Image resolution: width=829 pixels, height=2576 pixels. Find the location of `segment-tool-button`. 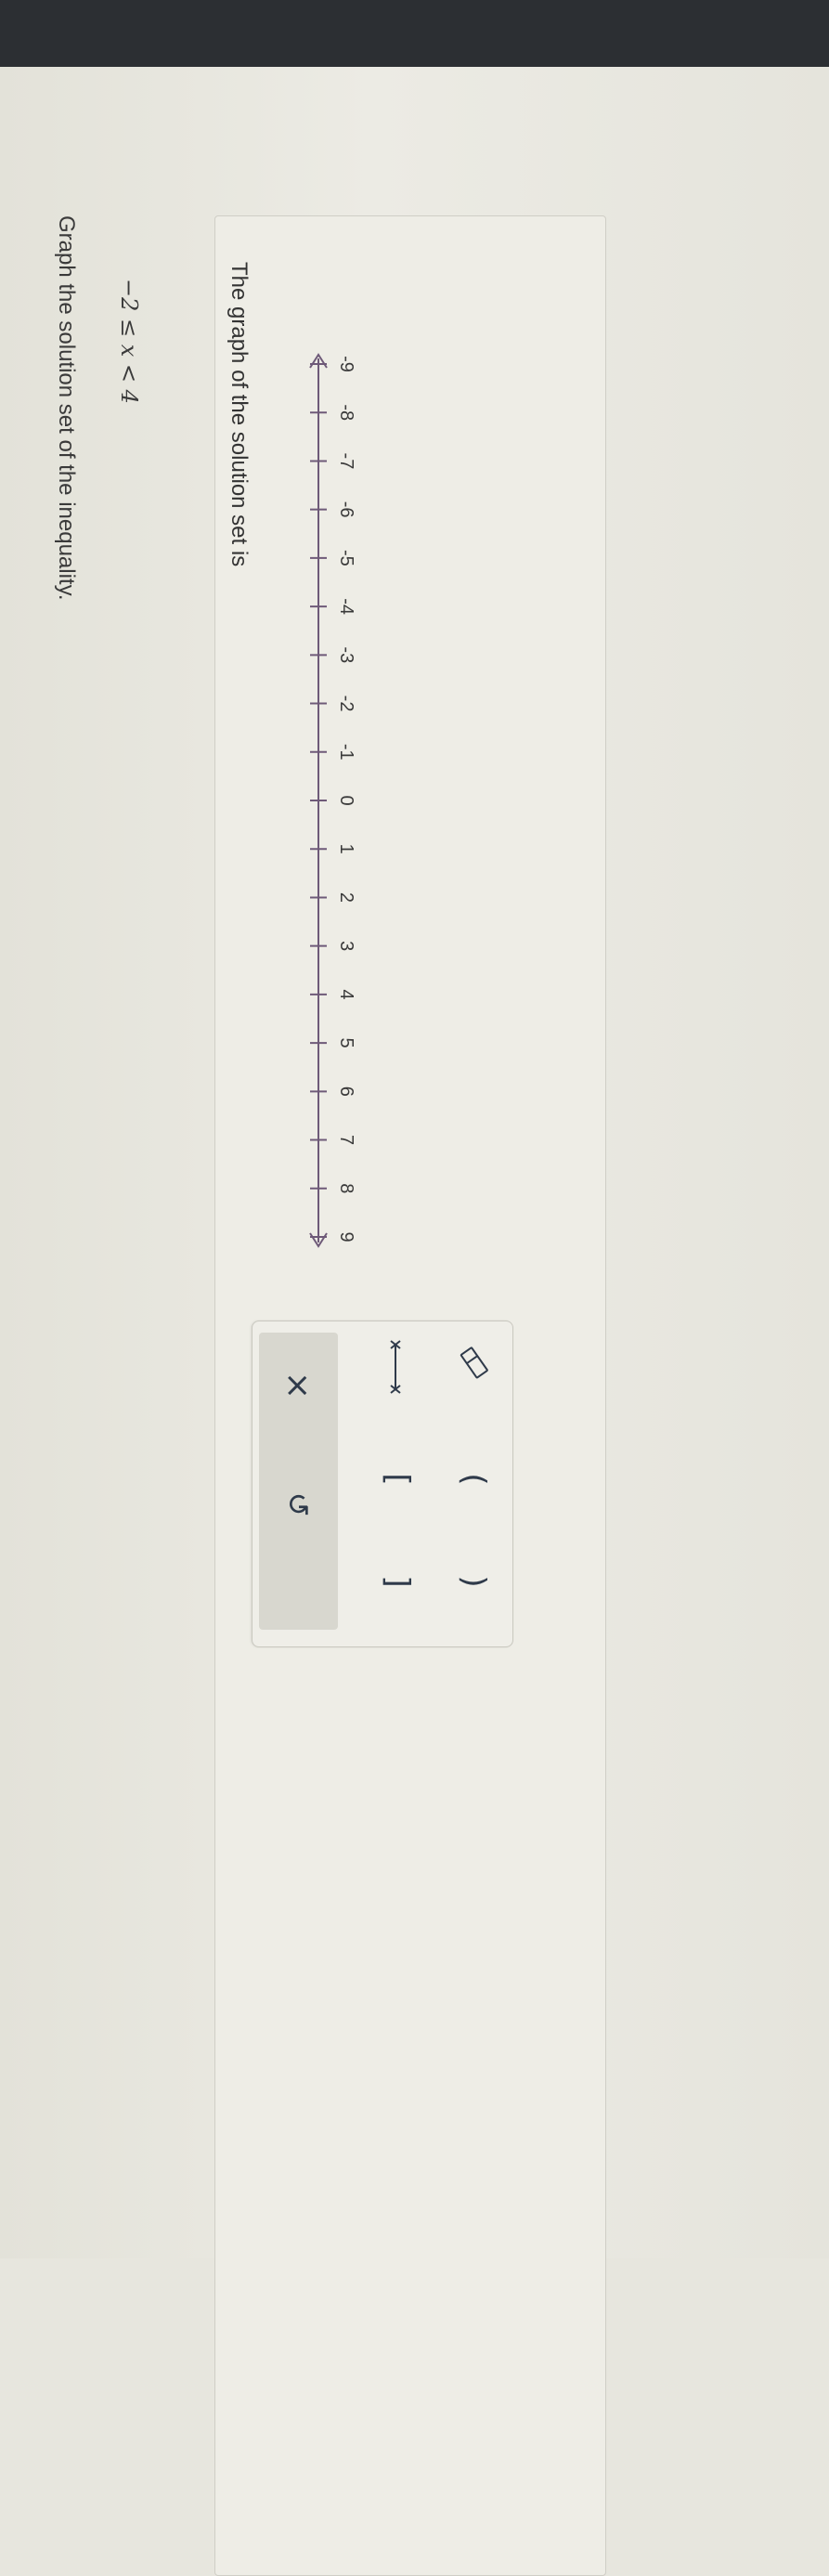

segment-tool-button is located at coordinates (395, 1366).